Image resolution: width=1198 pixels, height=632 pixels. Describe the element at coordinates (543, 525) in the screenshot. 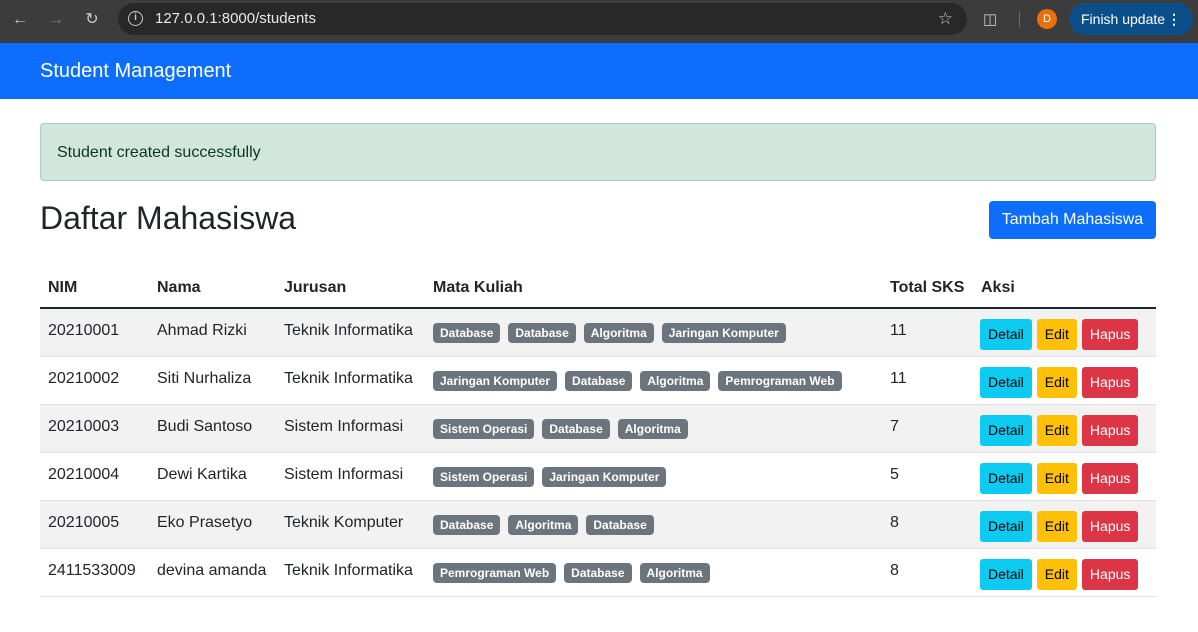

I see `course-badges: Database Algoritma Database` at that location.